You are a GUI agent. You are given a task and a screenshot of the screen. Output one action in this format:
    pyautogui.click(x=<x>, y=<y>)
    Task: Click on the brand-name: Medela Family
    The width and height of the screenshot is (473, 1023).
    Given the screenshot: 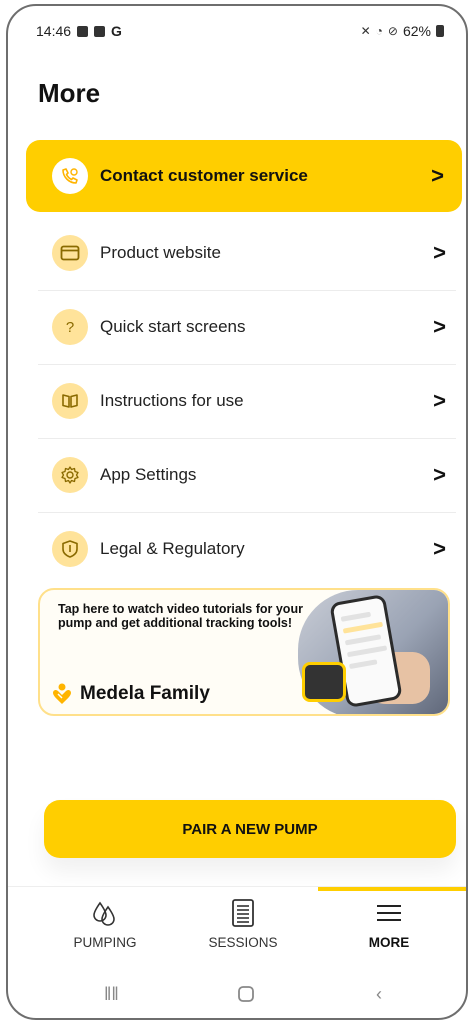 What is the action you would take?
    pyautogui.click(x=145, y=693)
    